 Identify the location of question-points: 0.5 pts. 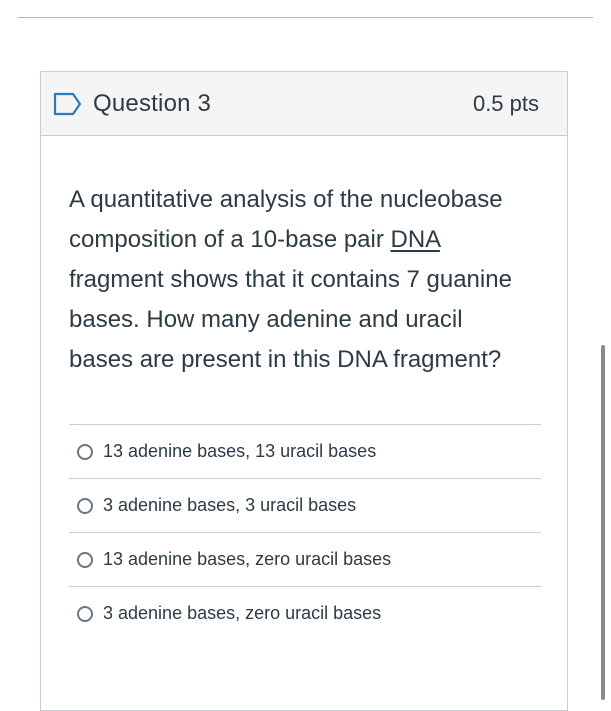
(505, 103).